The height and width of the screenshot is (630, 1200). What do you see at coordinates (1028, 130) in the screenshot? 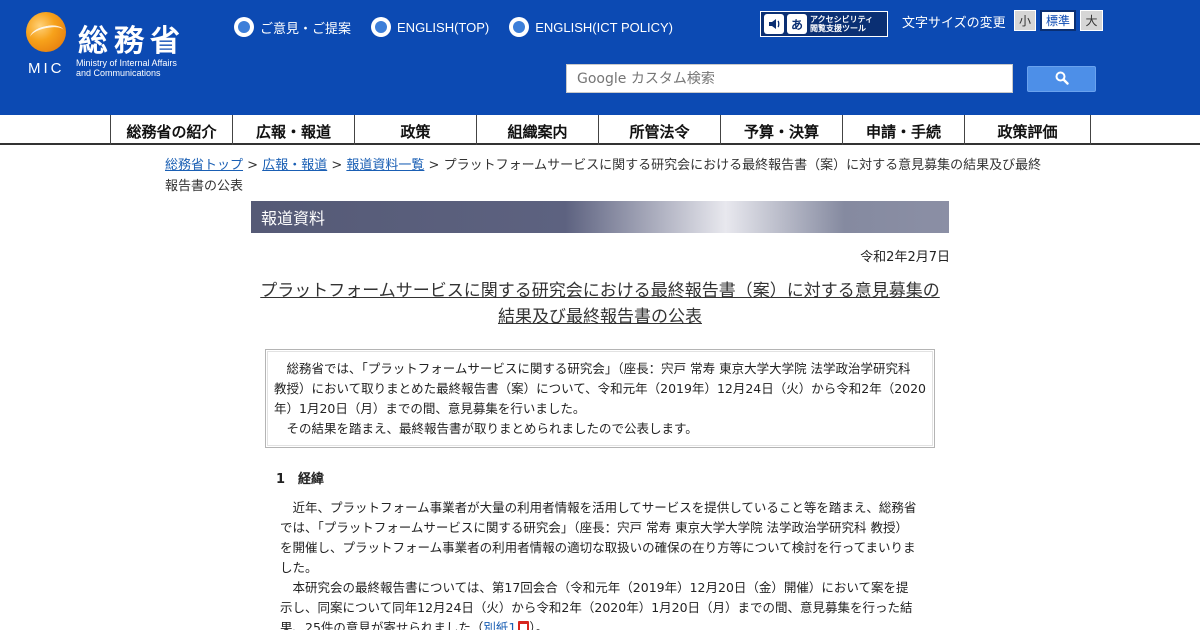
I see `nav-evaluation: 政策評価` at bounding box center [1028, 130].